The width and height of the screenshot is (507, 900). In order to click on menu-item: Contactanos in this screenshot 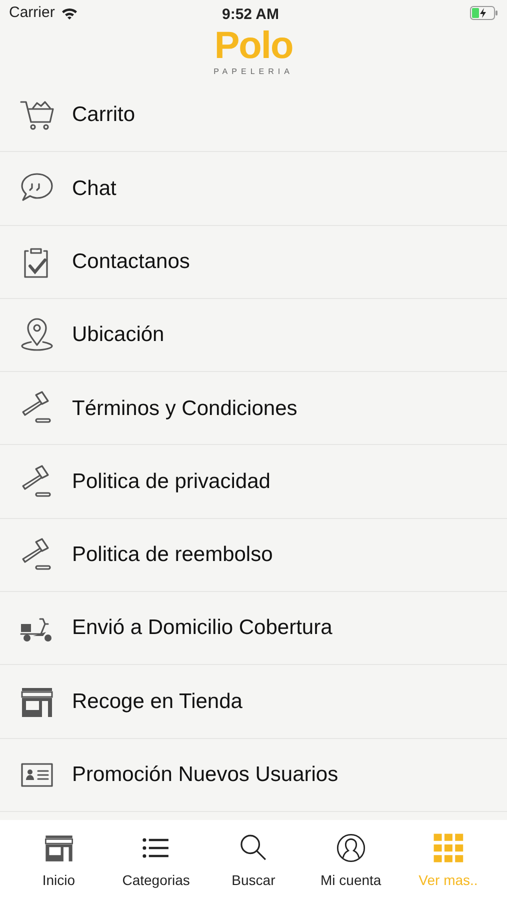, I will do `click(253, 262)`.